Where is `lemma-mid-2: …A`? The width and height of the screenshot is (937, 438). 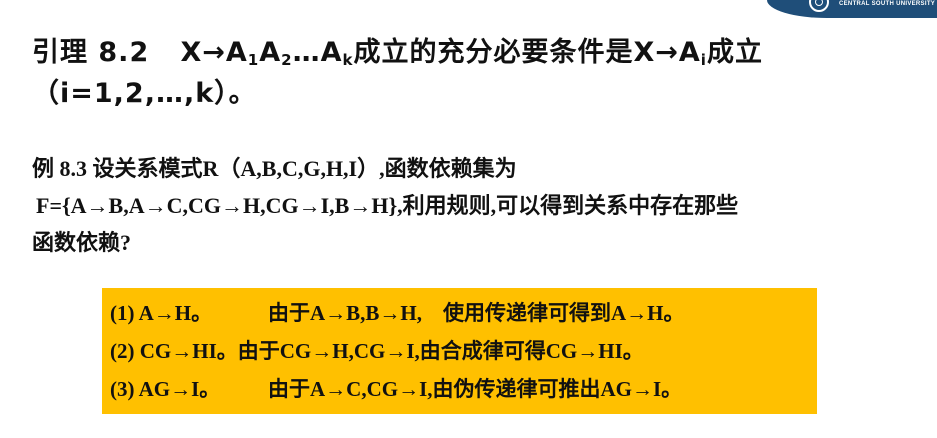
lemma-mid-2: …A is located at coordinates (317, 52).